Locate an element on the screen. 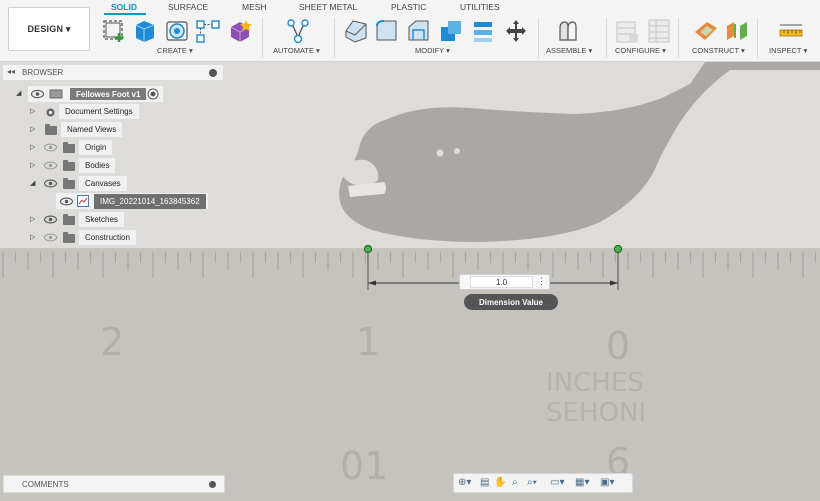 Image resolution: width=820 pixels, height=501 pixels. browser-item-origin: Origin is located at coordinates (96, 147).